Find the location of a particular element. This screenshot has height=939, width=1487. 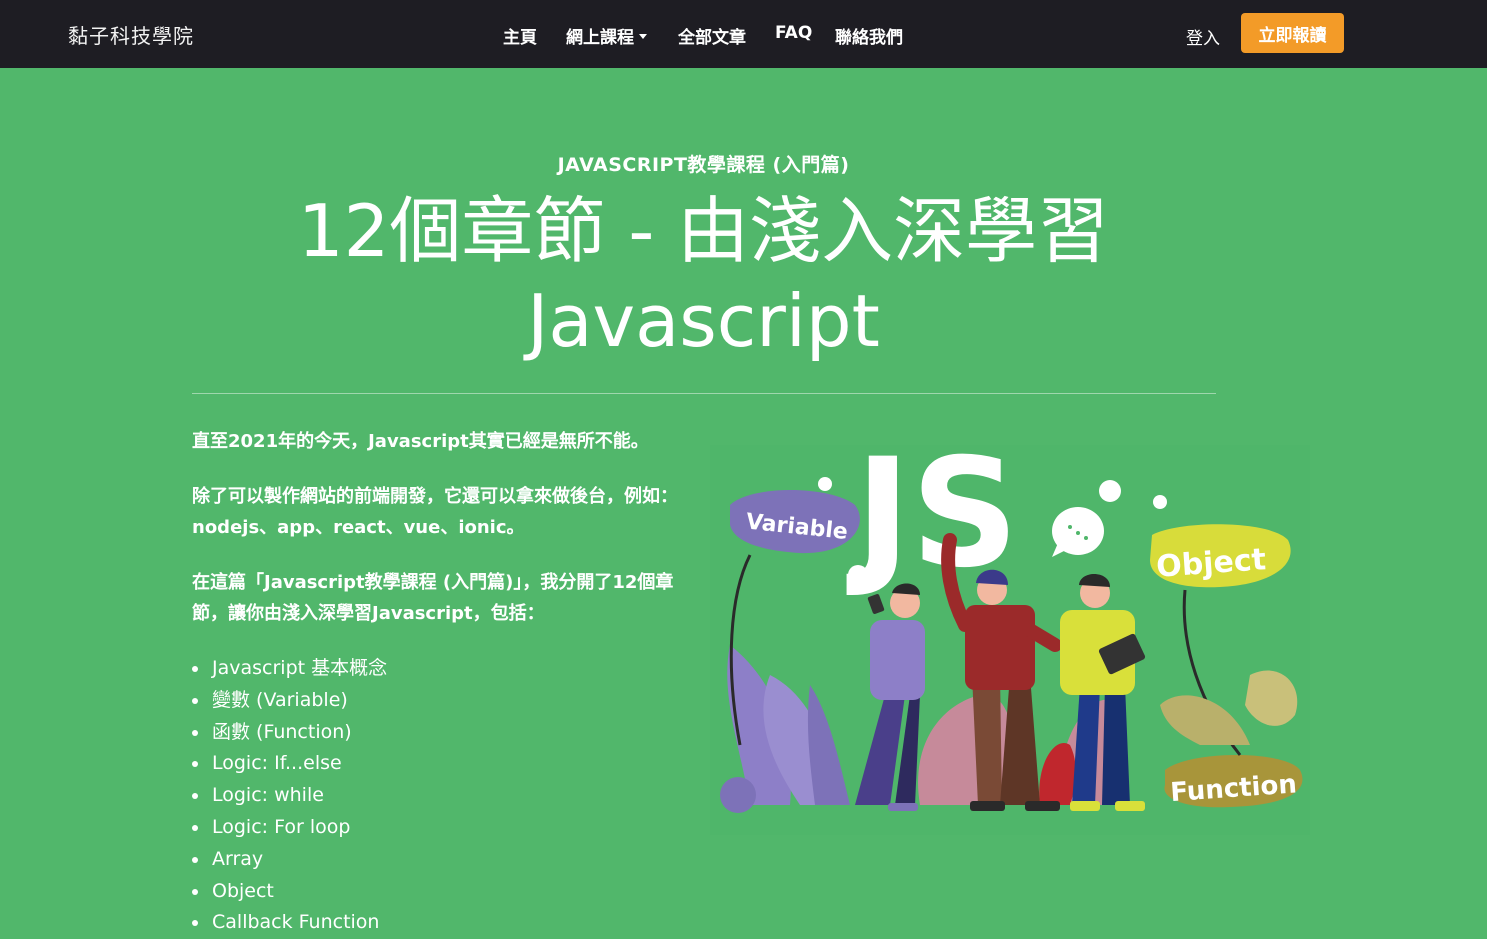

variable-label: Variable is located at coordinates (795, 522).